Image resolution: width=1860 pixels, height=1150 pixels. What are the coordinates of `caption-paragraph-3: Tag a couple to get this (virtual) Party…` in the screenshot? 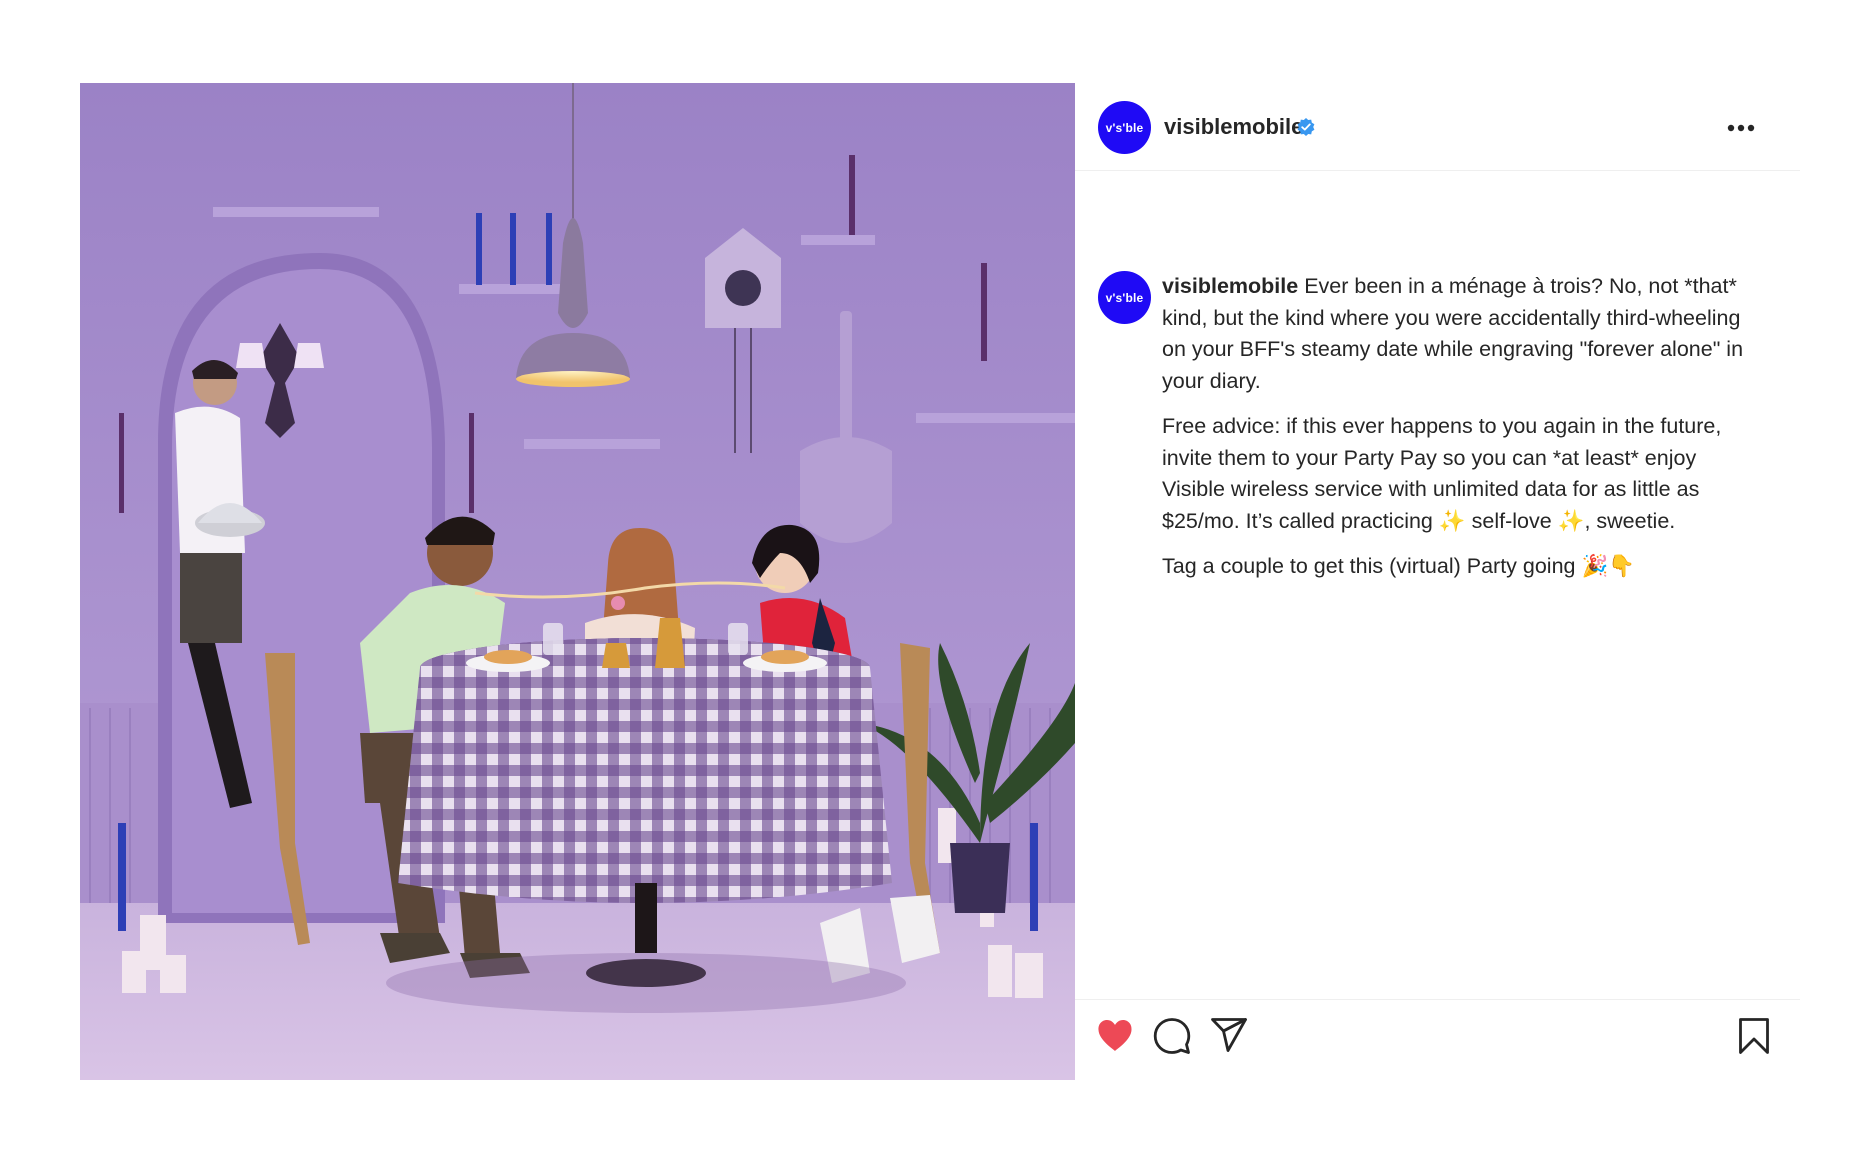 It's located at (1462, 567).